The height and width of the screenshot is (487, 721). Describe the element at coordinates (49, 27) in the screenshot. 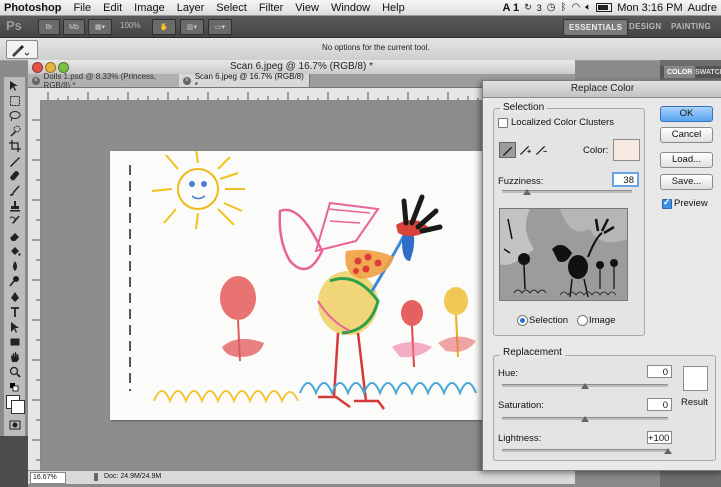

I see `launch-bridge-button: Br` at that location.